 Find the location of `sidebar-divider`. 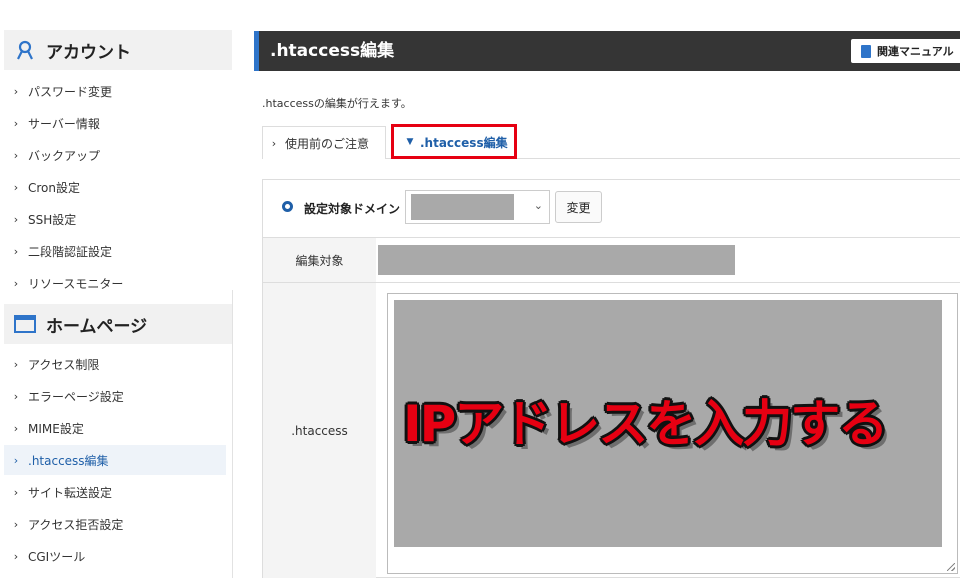

sidebar-divider is located at coordinates (232, 434).